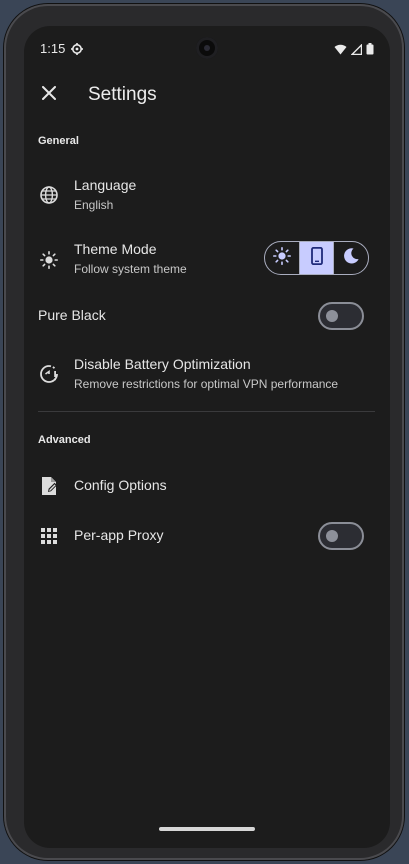  Describe the element at coordinates (49, 486) in the screenshot. I see `edit-document-icon` at that location.